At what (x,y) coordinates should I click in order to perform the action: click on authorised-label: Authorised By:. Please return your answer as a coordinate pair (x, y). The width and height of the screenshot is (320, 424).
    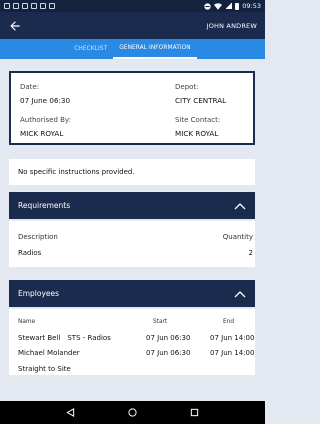
    Looking at the image, I should click on (45, 120).